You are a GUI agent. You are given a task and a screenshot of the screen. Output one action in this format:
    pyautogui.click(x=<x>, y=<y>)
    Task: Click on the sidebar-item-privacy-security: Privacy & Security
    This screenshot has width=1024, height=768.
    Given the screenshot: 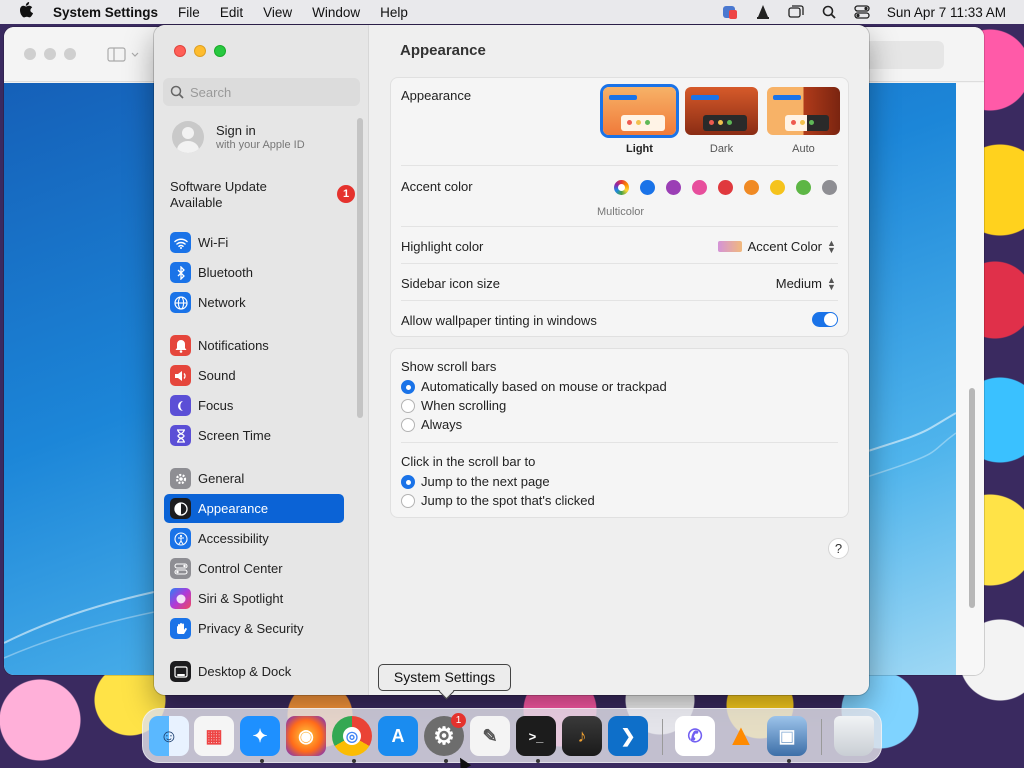 What is the action you would take?
    pyautogui.click(x=254, y=628)
    